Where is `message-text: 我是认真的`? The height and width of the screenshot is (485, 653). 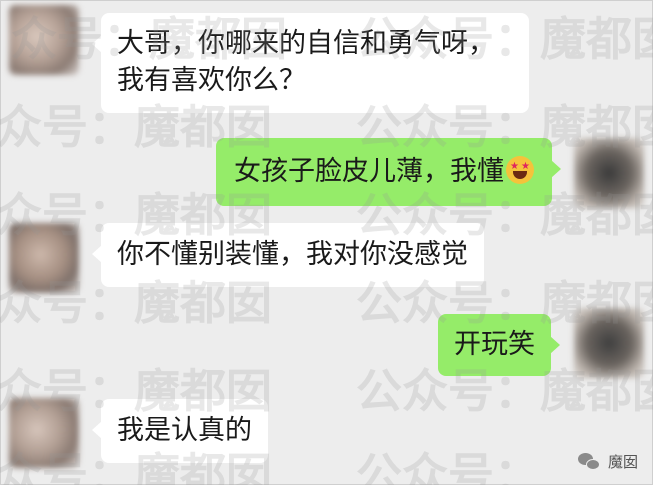 message-text: 我是认真的 is located at coordinates (184, 430).